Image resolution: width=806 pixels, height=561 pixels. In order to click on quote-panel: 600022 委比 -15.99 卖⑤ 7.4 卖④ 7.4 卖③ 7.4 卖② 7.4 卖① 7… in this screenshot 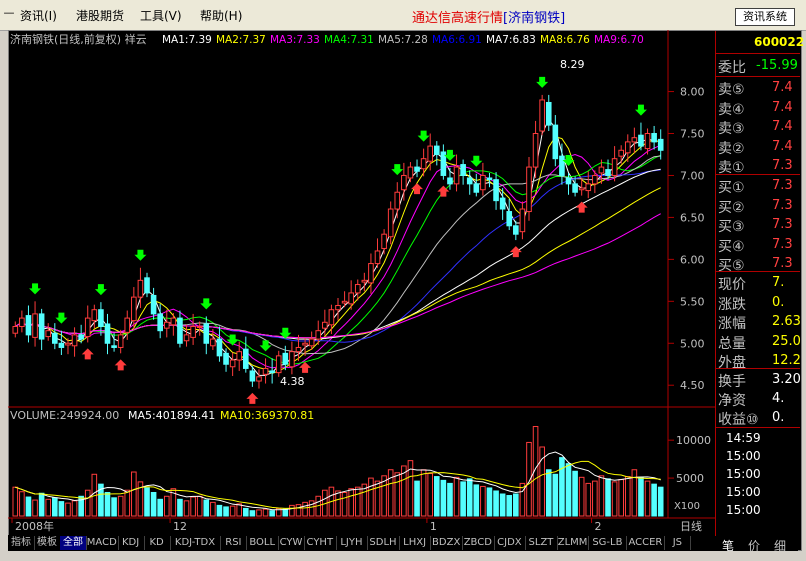, I will do `click(759, 292)`.